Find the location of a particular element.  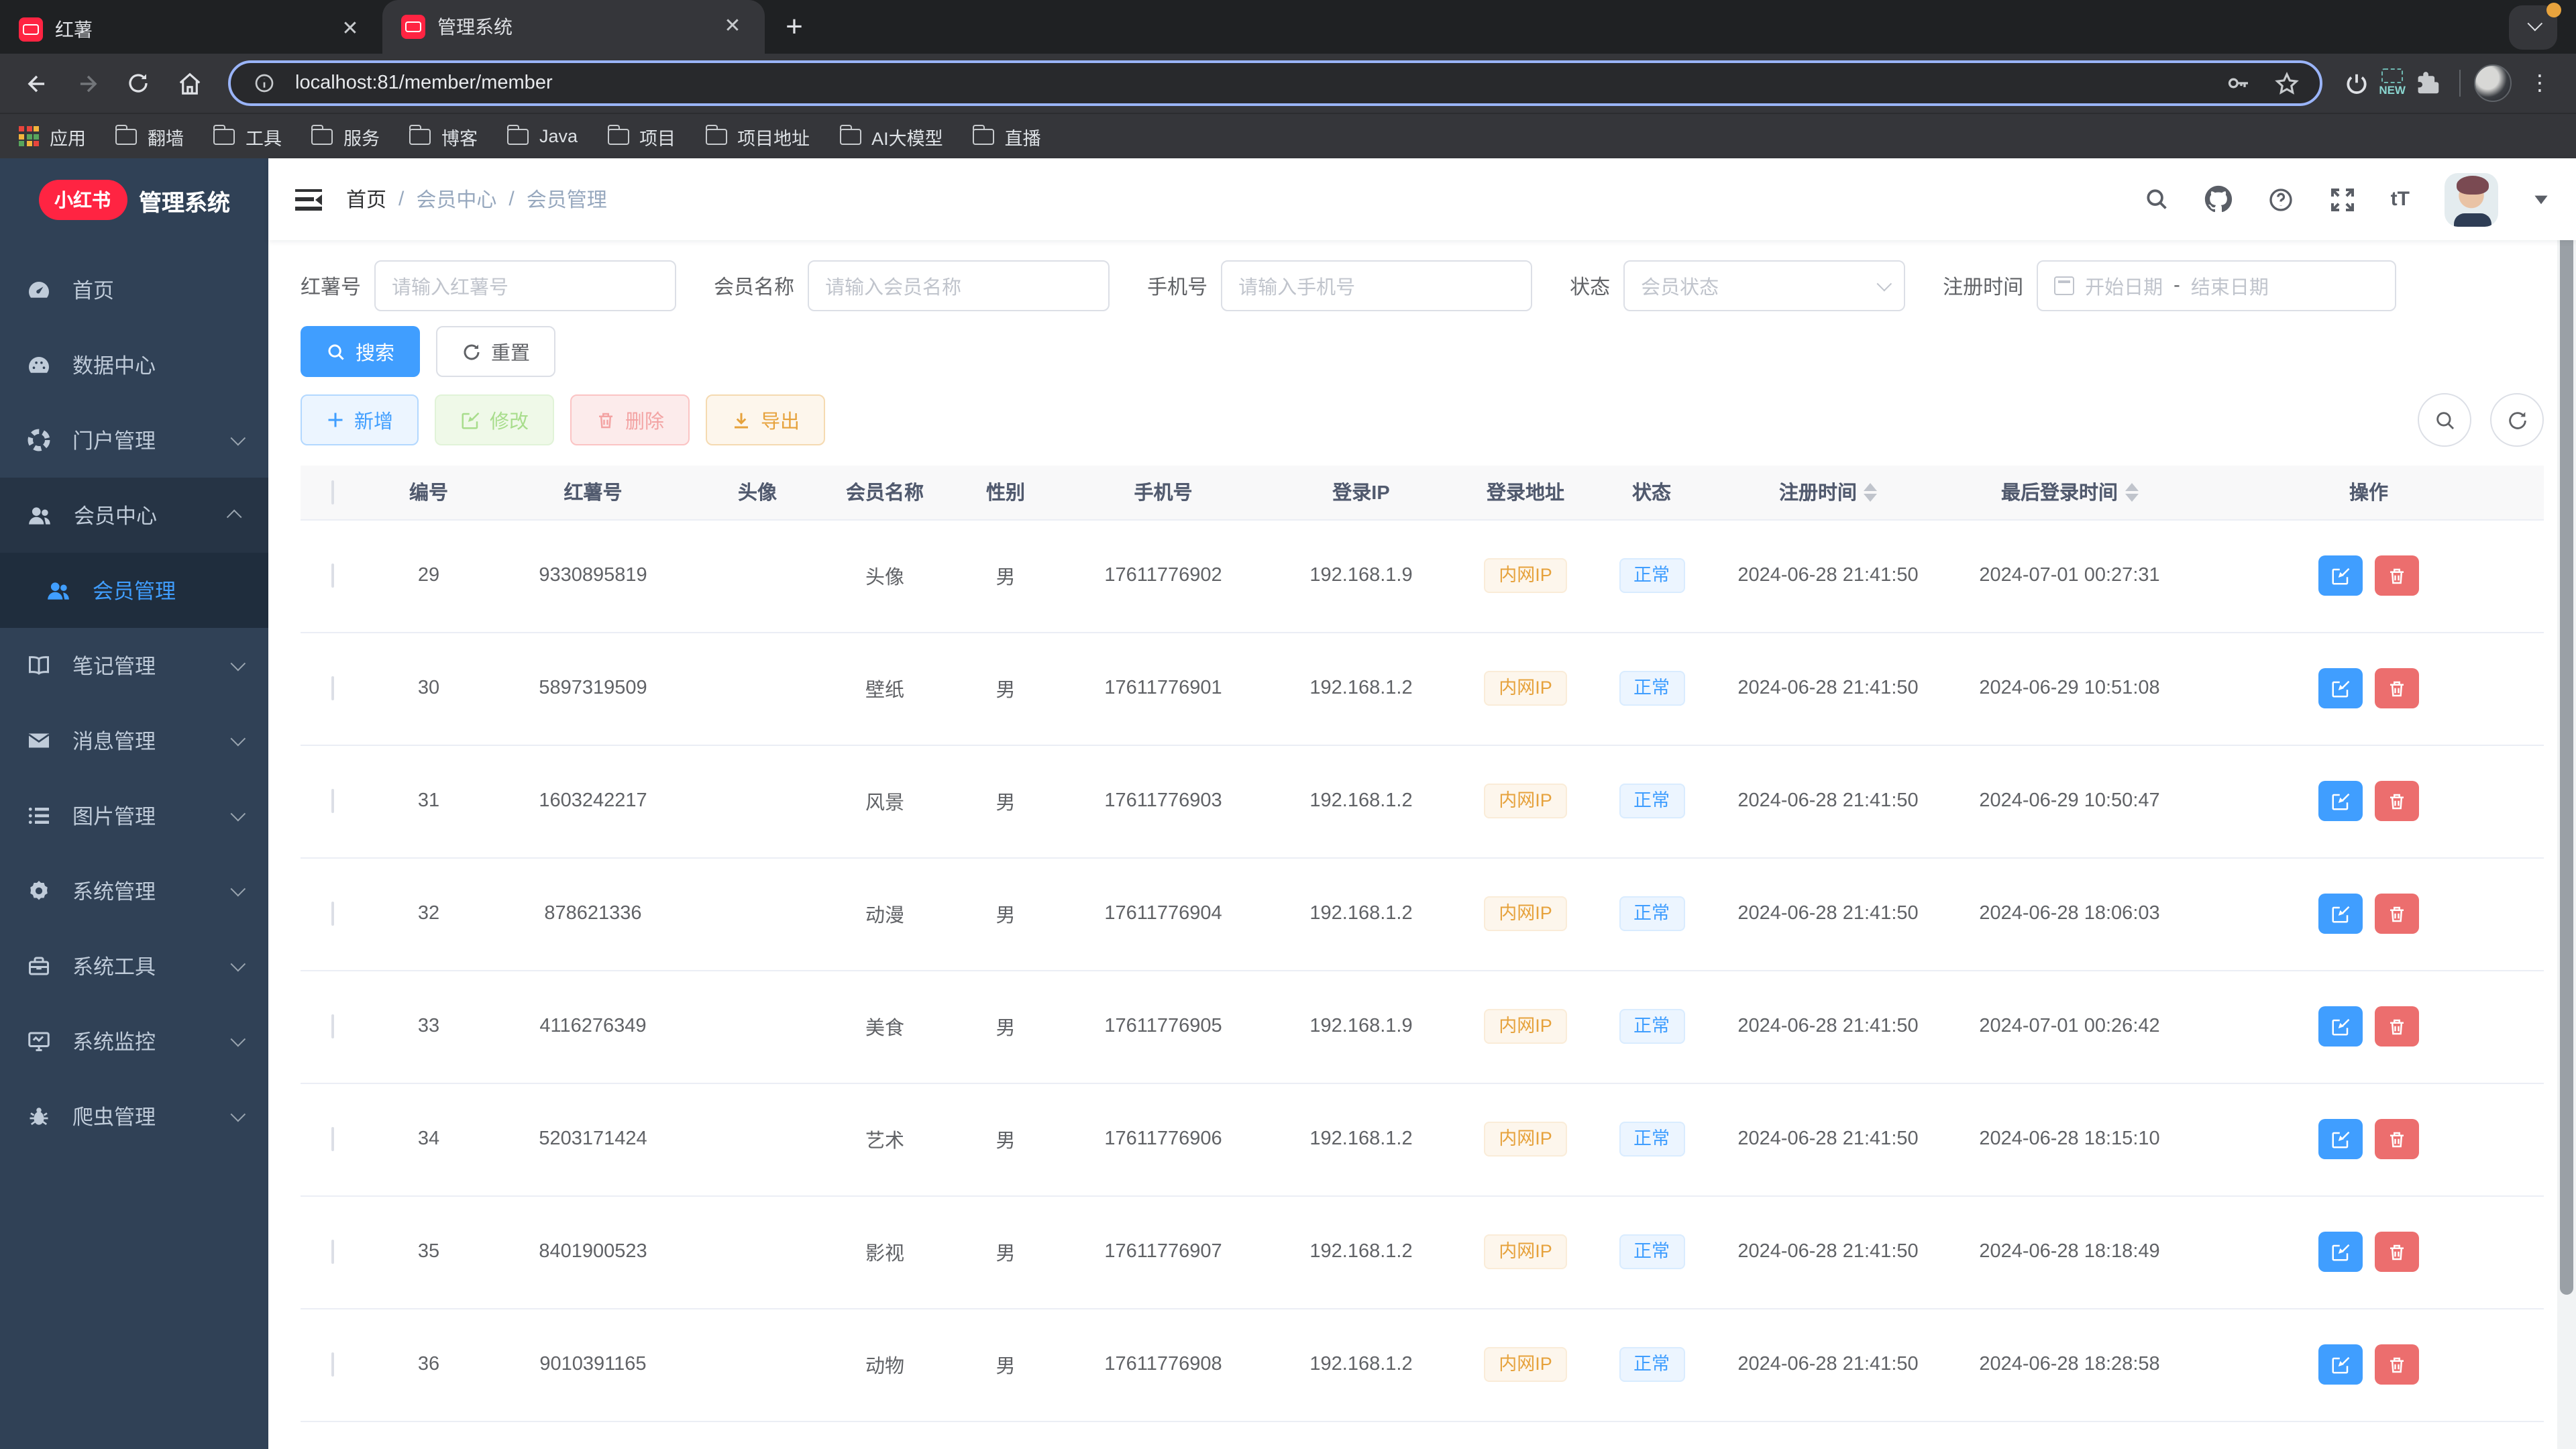

power-extension-icon is located at coordinates (2356, 83).